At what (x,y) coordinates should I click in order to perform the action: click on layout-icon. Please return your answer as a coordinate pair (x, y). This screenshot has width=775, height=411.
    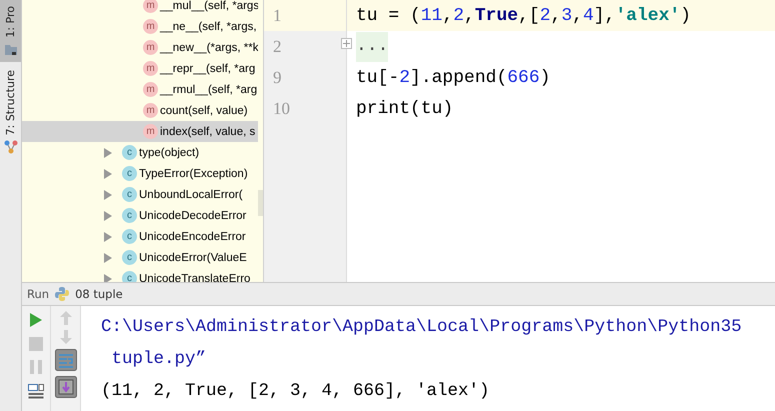
    Looking at the image, I should click on (36, 391).